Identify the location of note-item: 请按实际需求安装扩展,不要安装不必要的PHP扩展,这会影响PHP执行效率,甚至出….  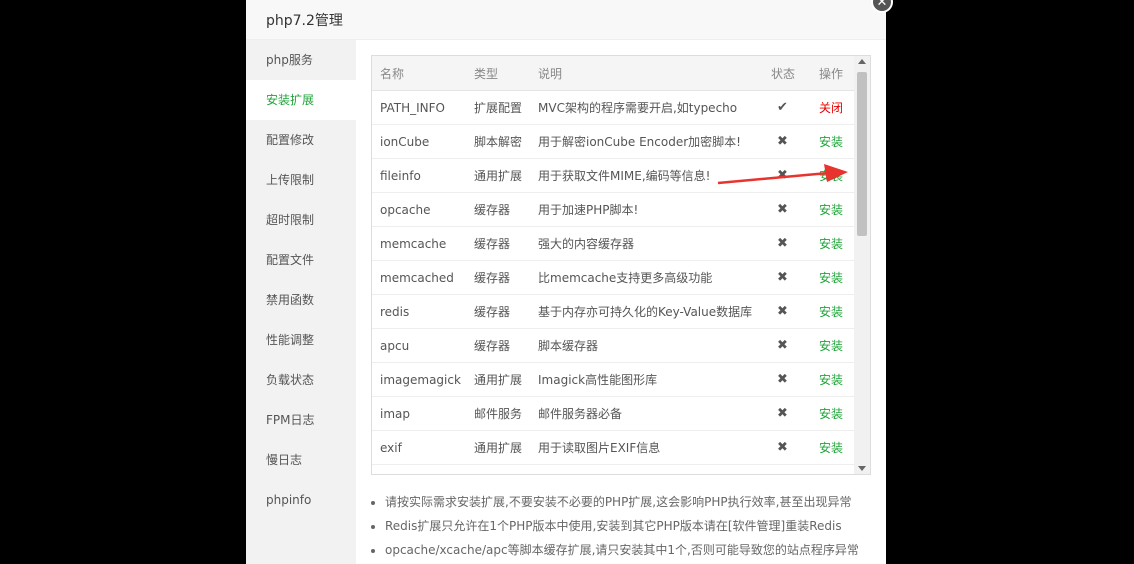
(622, 502).